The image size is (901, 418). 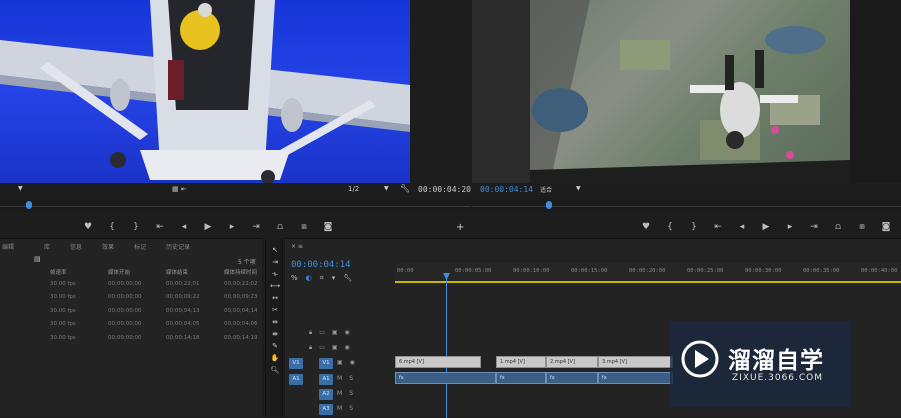 I want to click on track-target-v1: V1, so click(x=326, y=363).